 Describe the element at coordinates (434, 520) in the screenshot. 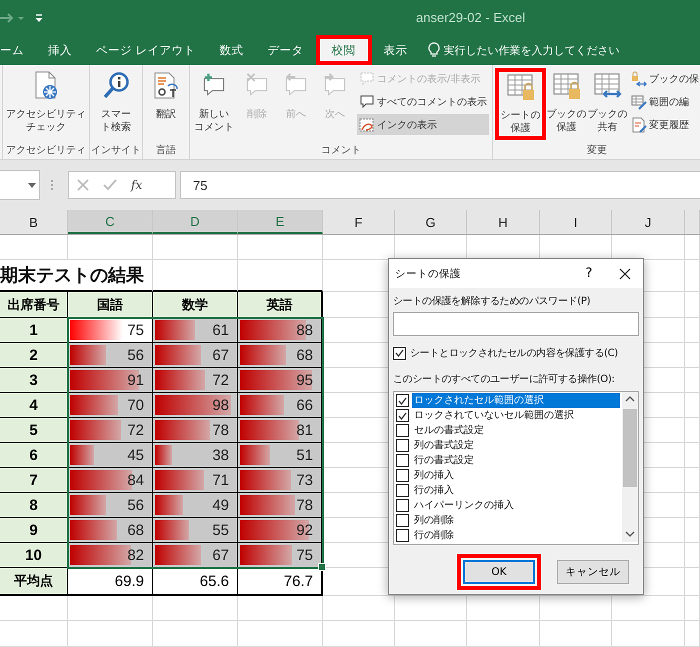

I see `list-item: 列の削除` at that location.